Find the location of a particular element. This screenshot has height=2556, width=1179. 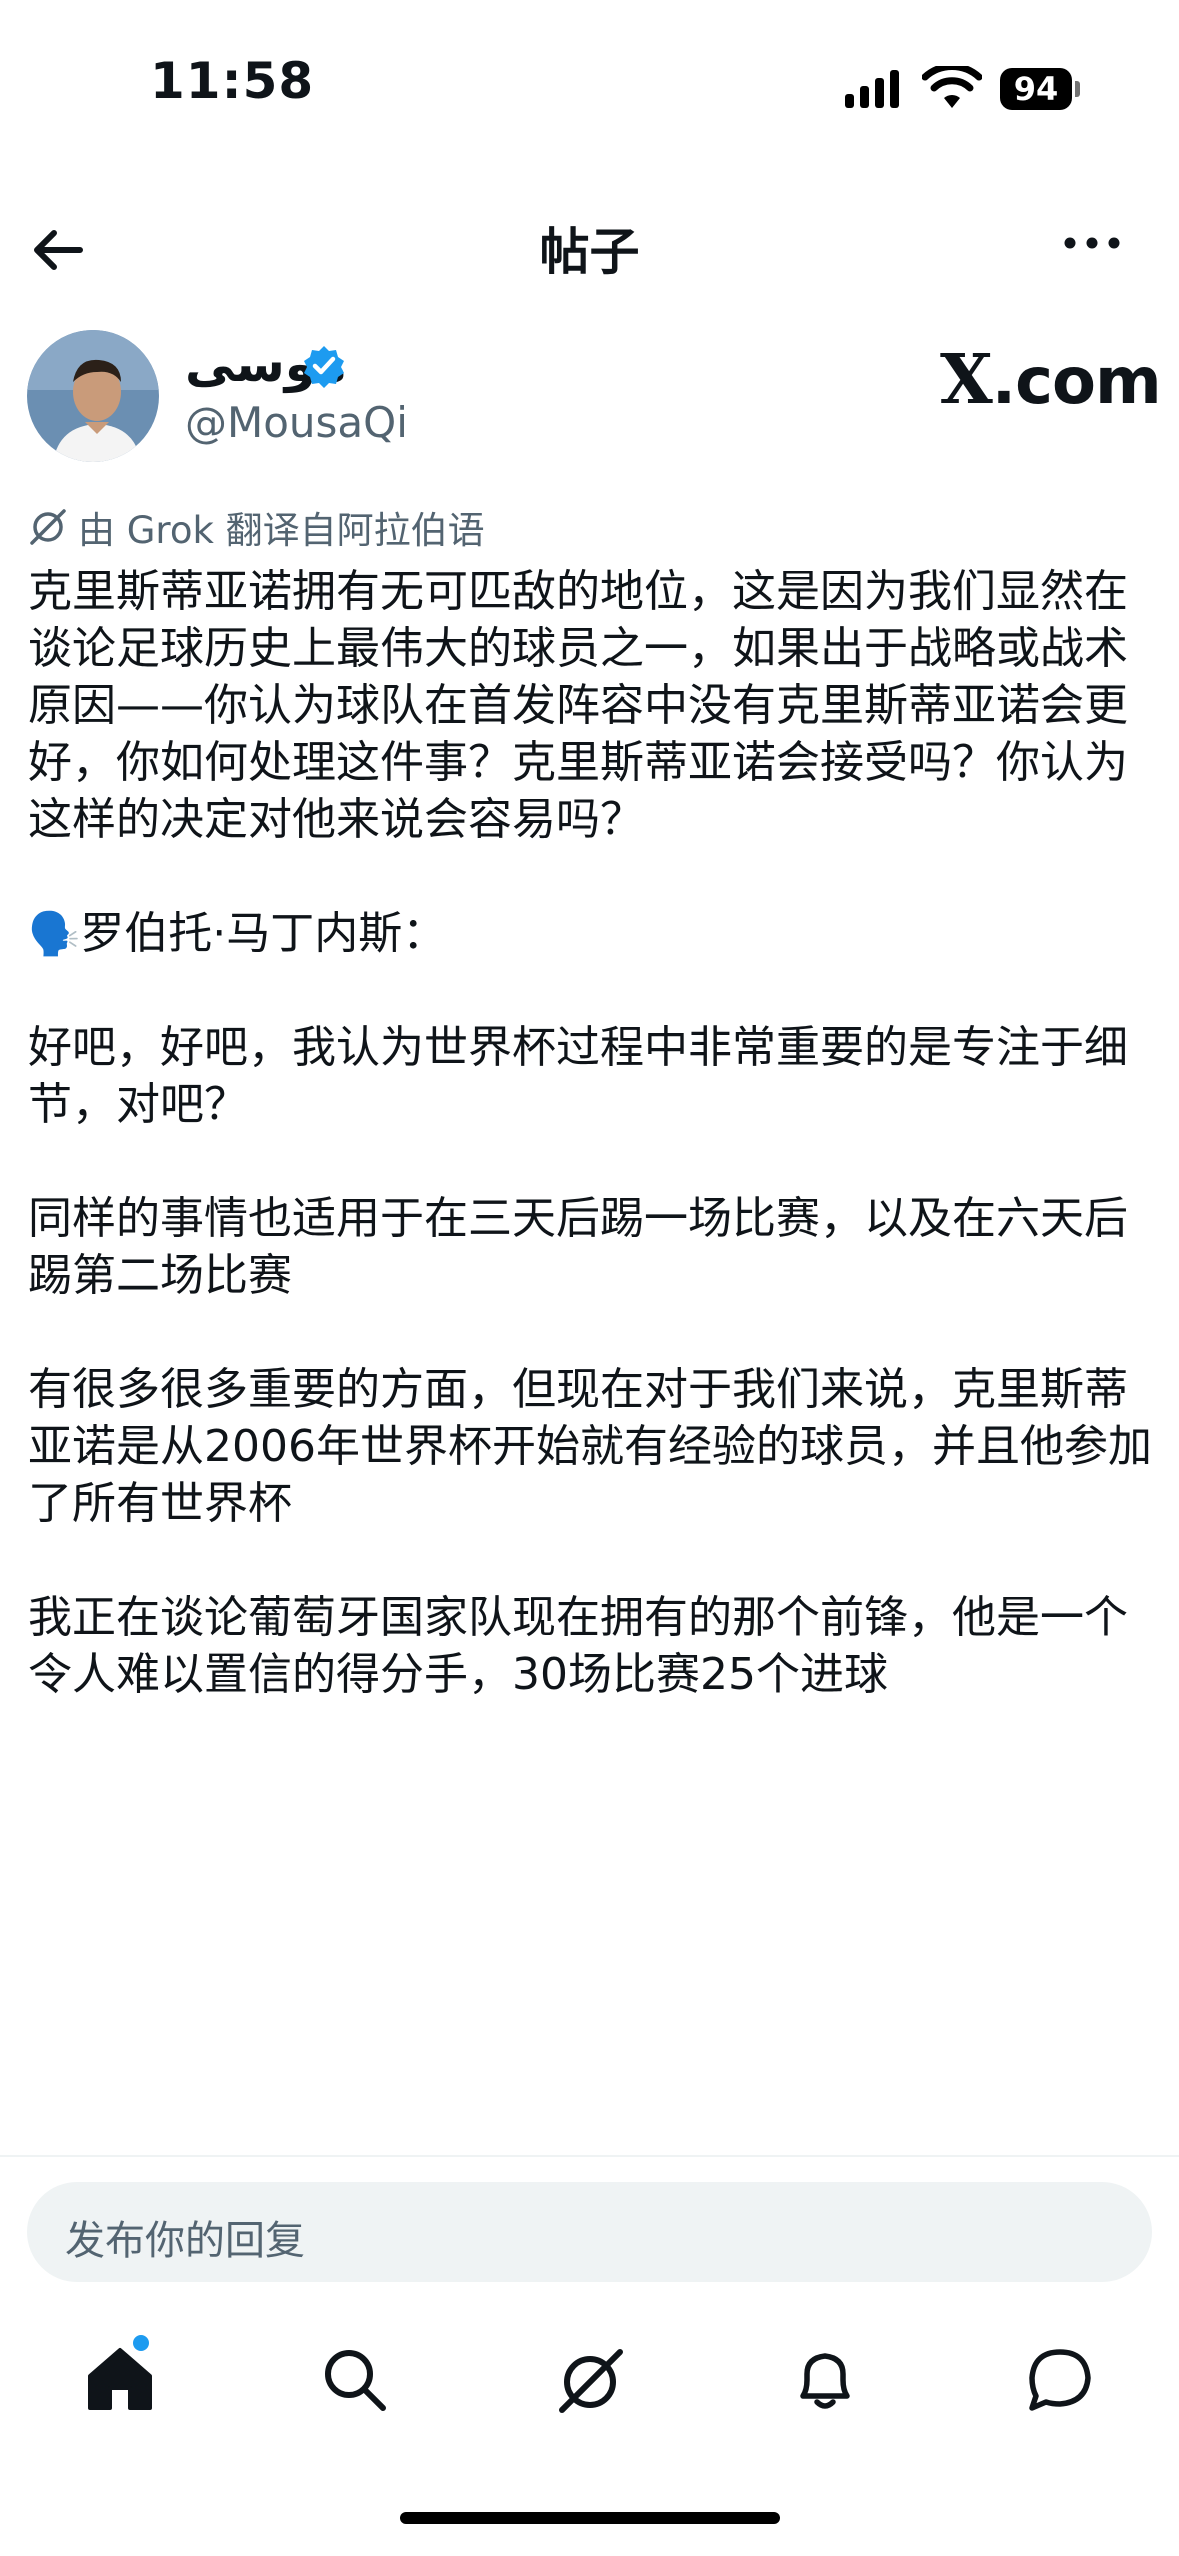

author-handle: @MousaQi is located at coordinates (296, 422).